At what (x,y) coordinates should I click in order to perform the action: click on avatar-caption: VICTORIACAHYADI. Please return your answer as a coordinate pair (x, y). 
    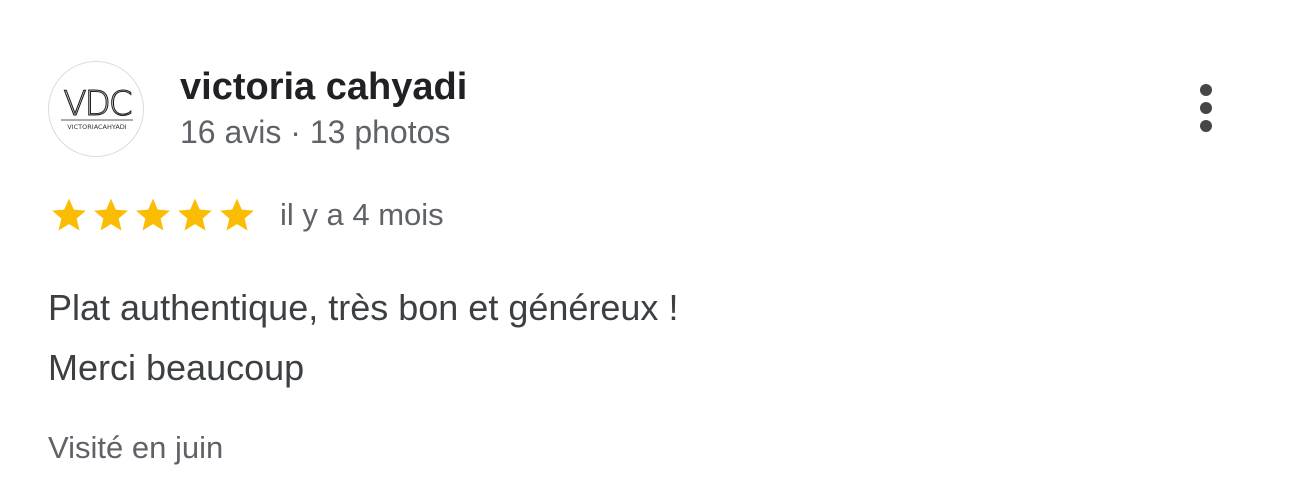
    Looking at the image, I should click on (97, 127).